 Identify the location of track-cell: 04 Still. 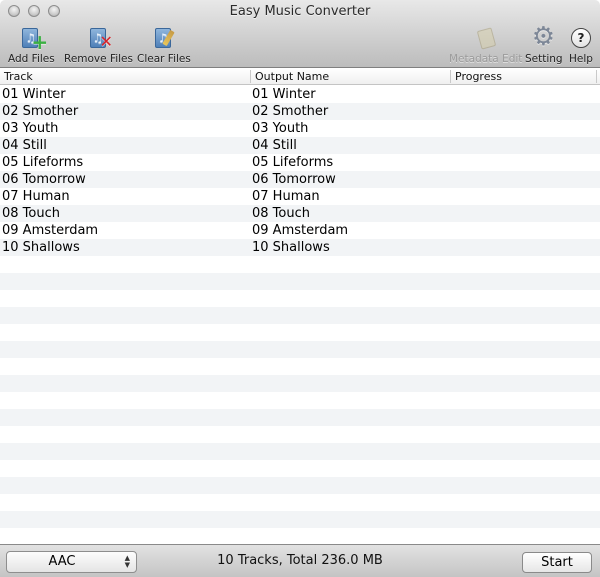
(24, 145).